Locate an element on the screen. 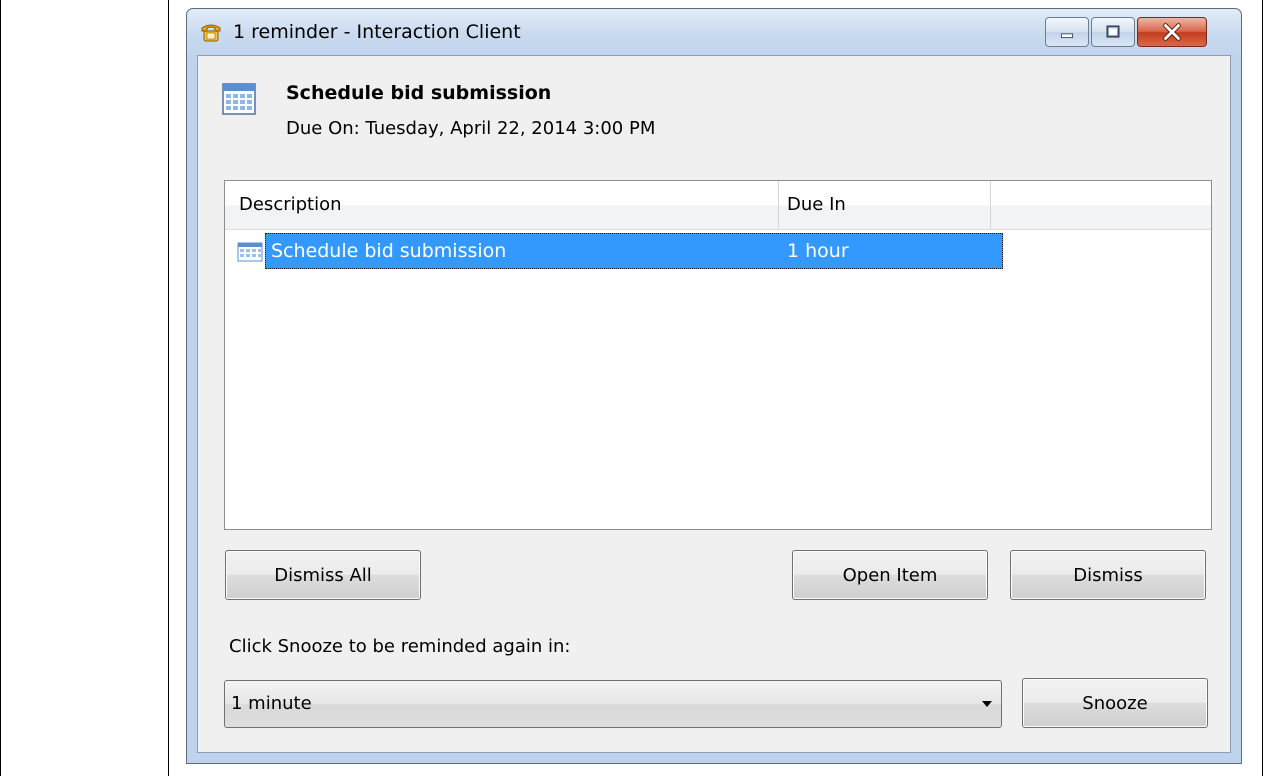 Image resolution: width=1264 pixels, height=776 pixels. open-item-button: Open Item is located at coordinates (890, 575).